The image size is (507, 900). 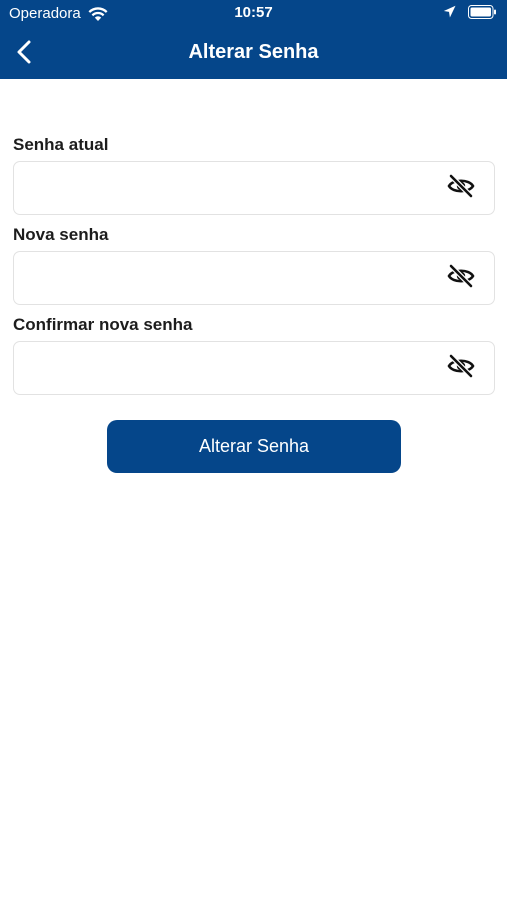 I want to click on top-bar: Operadora 10:57 Alterar Senha, so click(x=253, y=39).